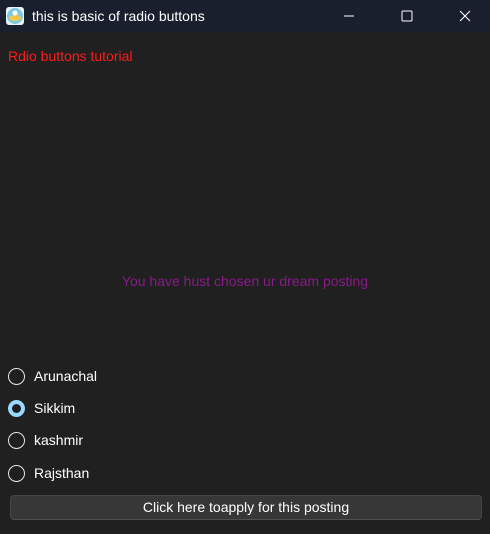 The height and width of the screenshot is (534, 490). I want to click on minimize-button, so click(349, 16).